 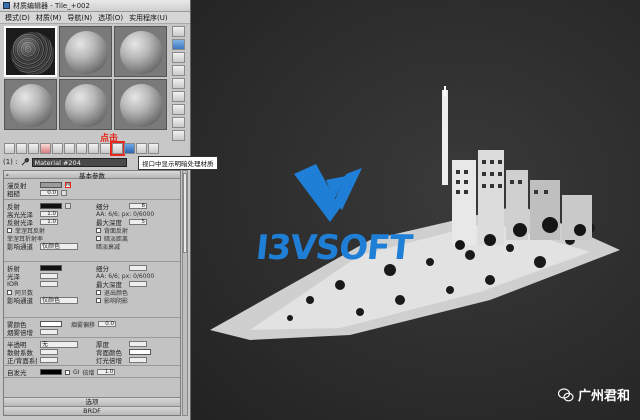 What do you see at coordinates (178, 31) in the screenshot?
I see `sample-type-icon` at bounding box center [178, 31].